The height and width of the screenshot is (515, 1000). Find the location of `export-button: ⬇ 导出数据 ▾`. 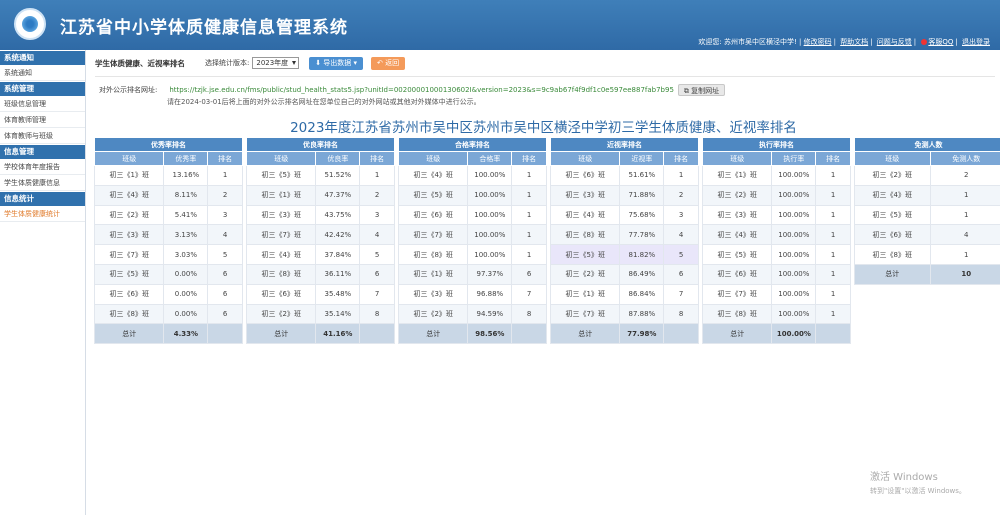

export-button: ⬇ 导出数据 ▾ is located at coordinates (336, 63).